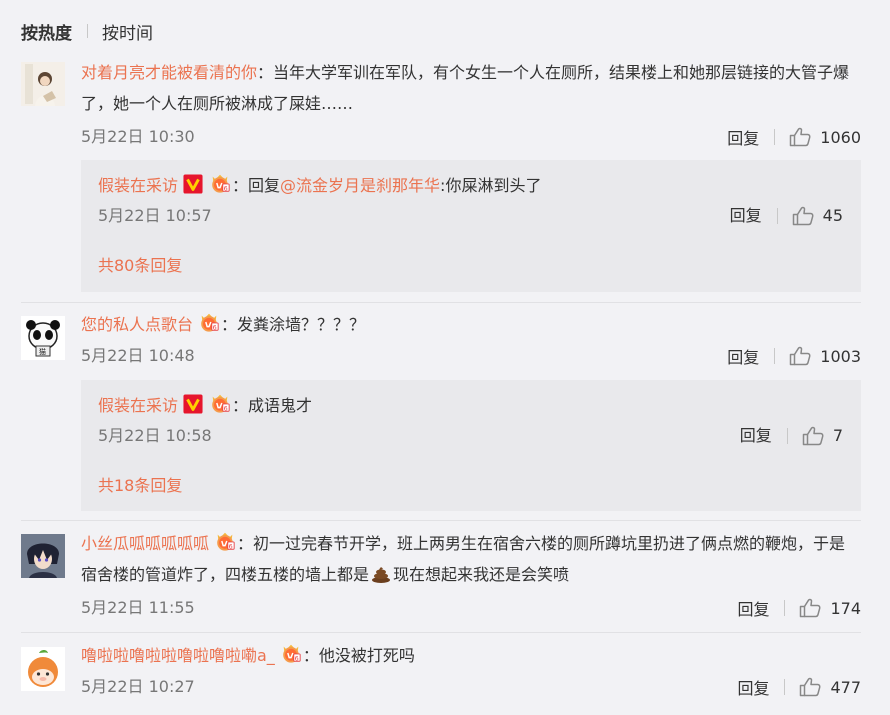  I want to click on more-replies-link: 共18条回复, so click(140, 486).